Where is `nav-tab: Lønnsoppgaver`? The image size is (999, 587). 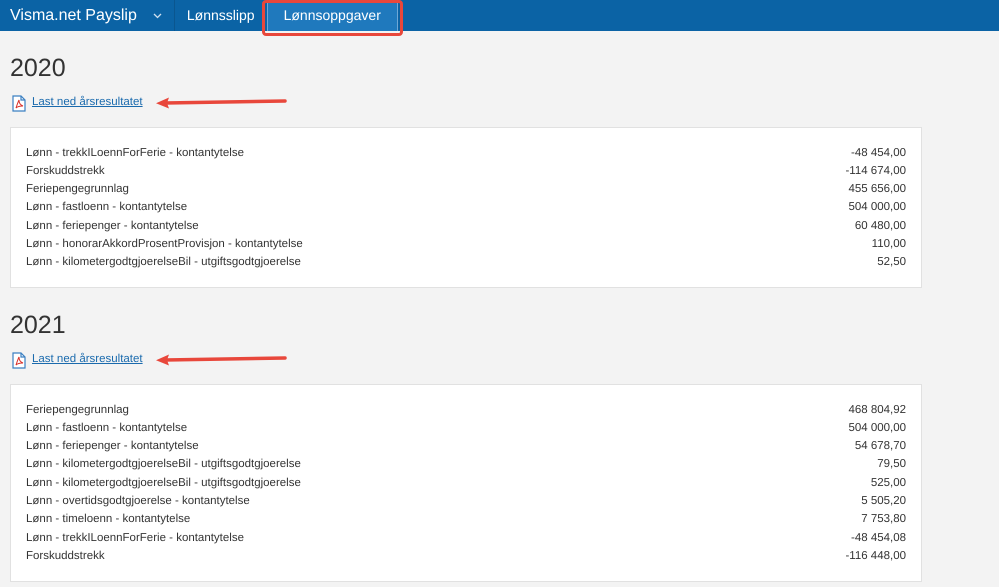 nav-tab: Lønnsoppgaver is located at coordinates (332, 15).